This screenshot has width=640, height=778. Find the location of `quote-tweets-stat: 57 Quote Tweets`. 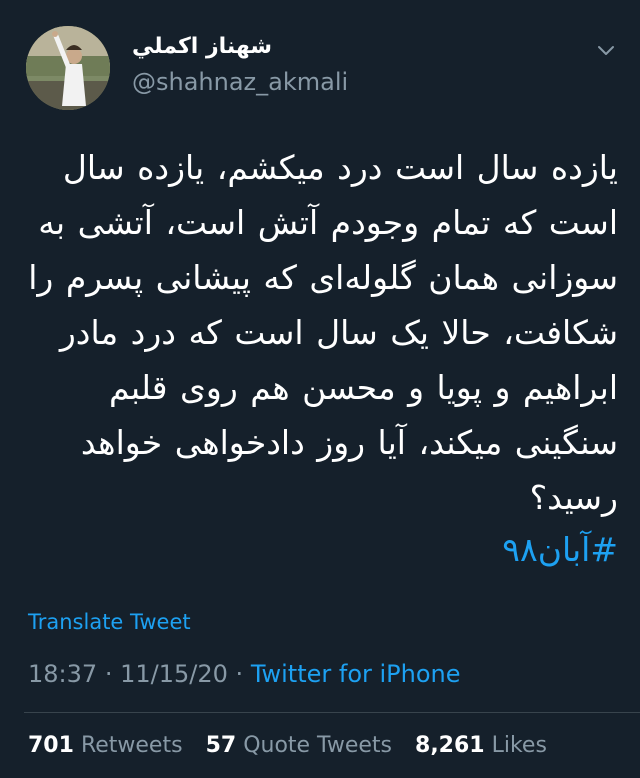

quote-tweets-stat: 57 Quote Tweets is located at coordinates (302, 745).